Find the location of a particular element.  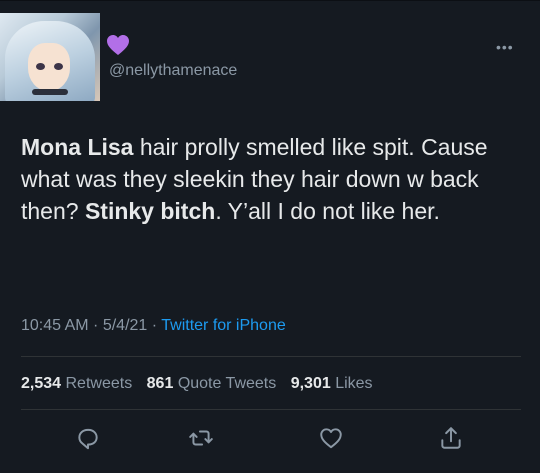

tweet-segment-bold: Stinky bitch is located at coordinates (150, 211).